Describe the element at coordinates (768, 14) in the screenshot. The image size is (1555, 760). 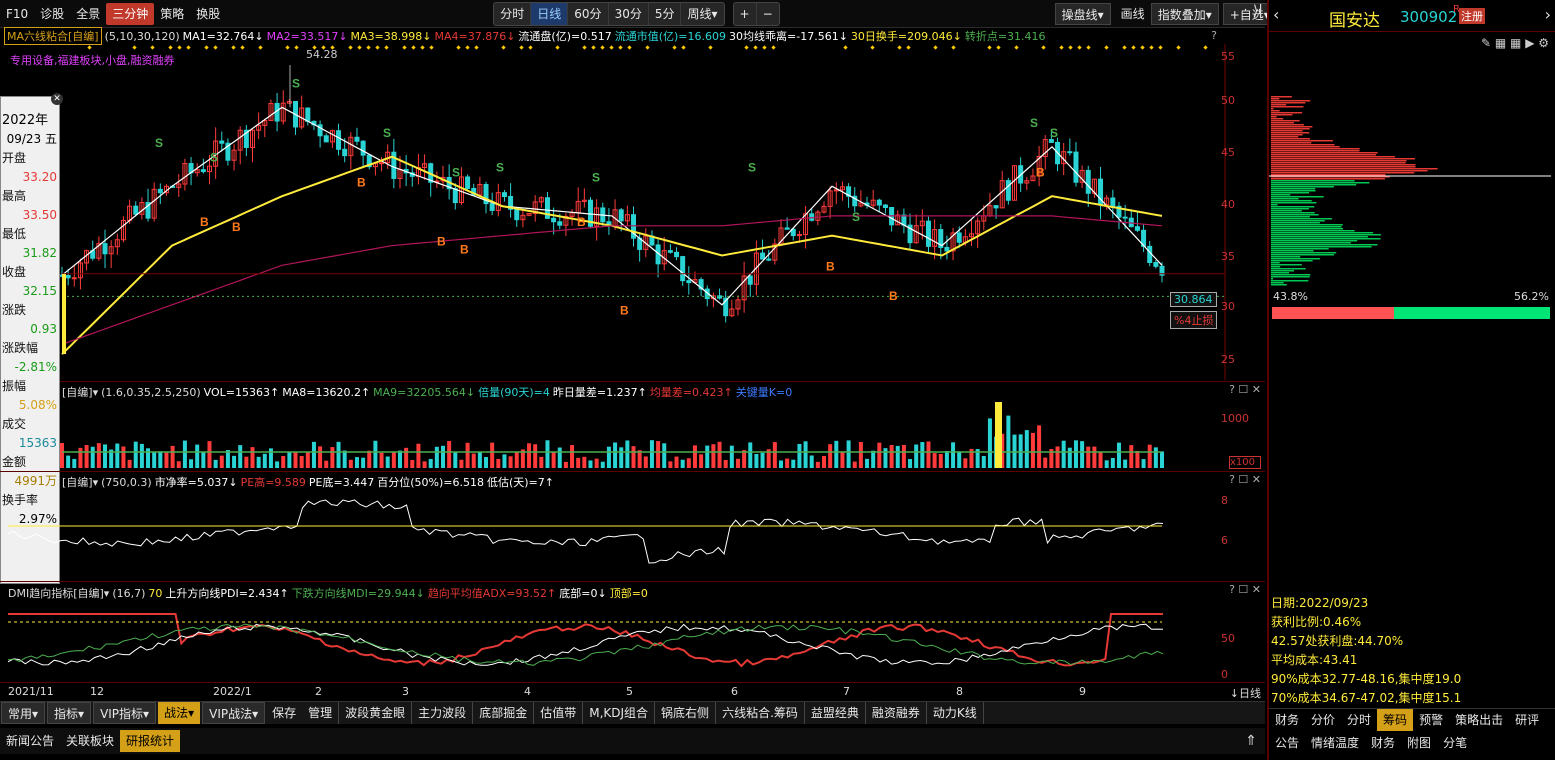
I see `zoom-out-button: −` at that location.